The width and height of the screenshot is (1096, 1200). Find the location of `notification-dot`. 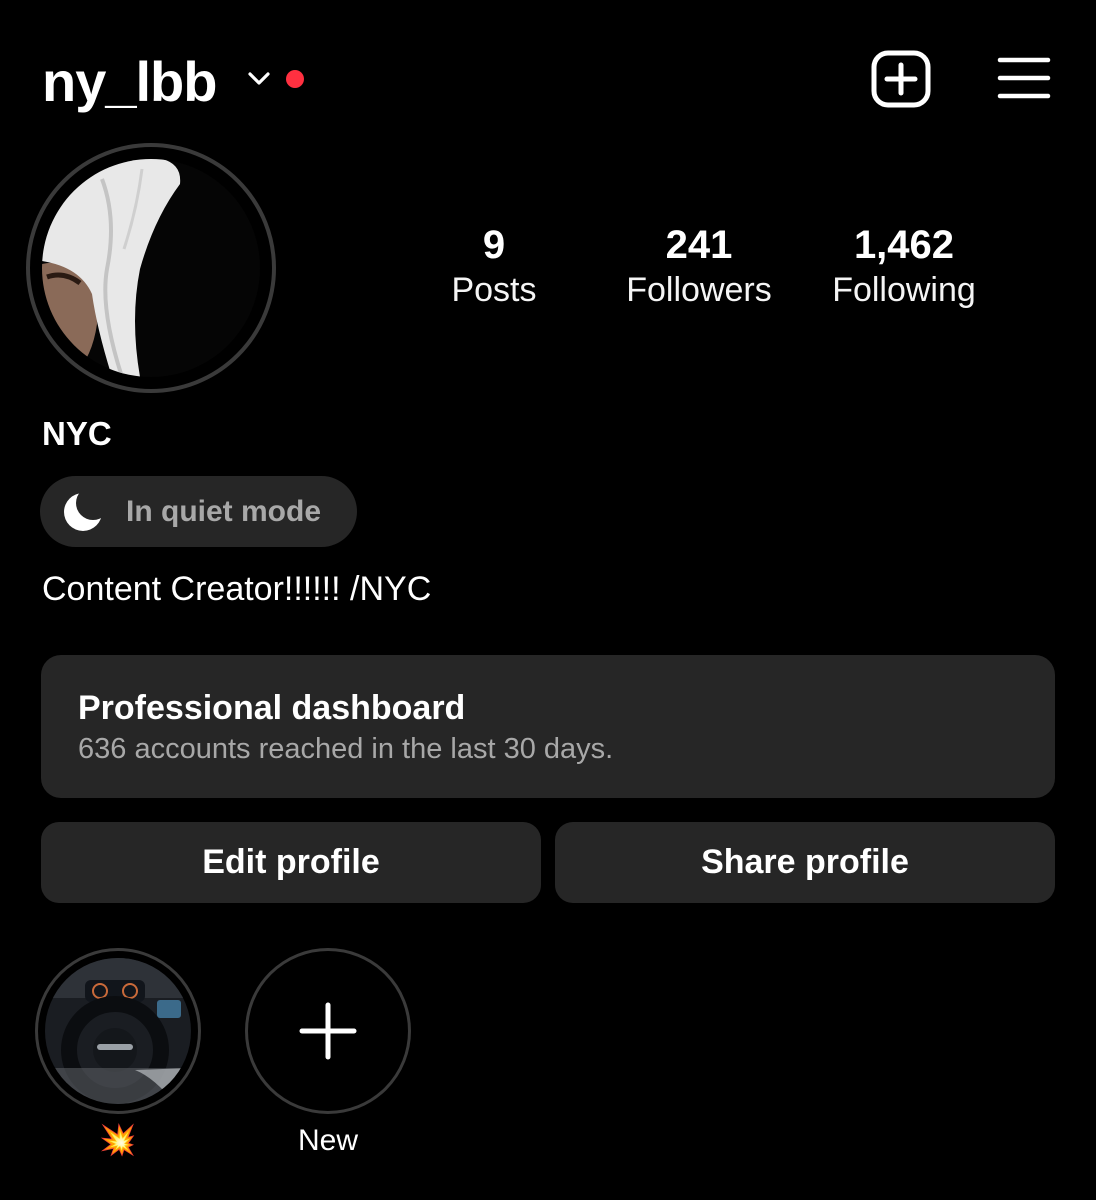

notification-dot is located at coordinates (295, 79).